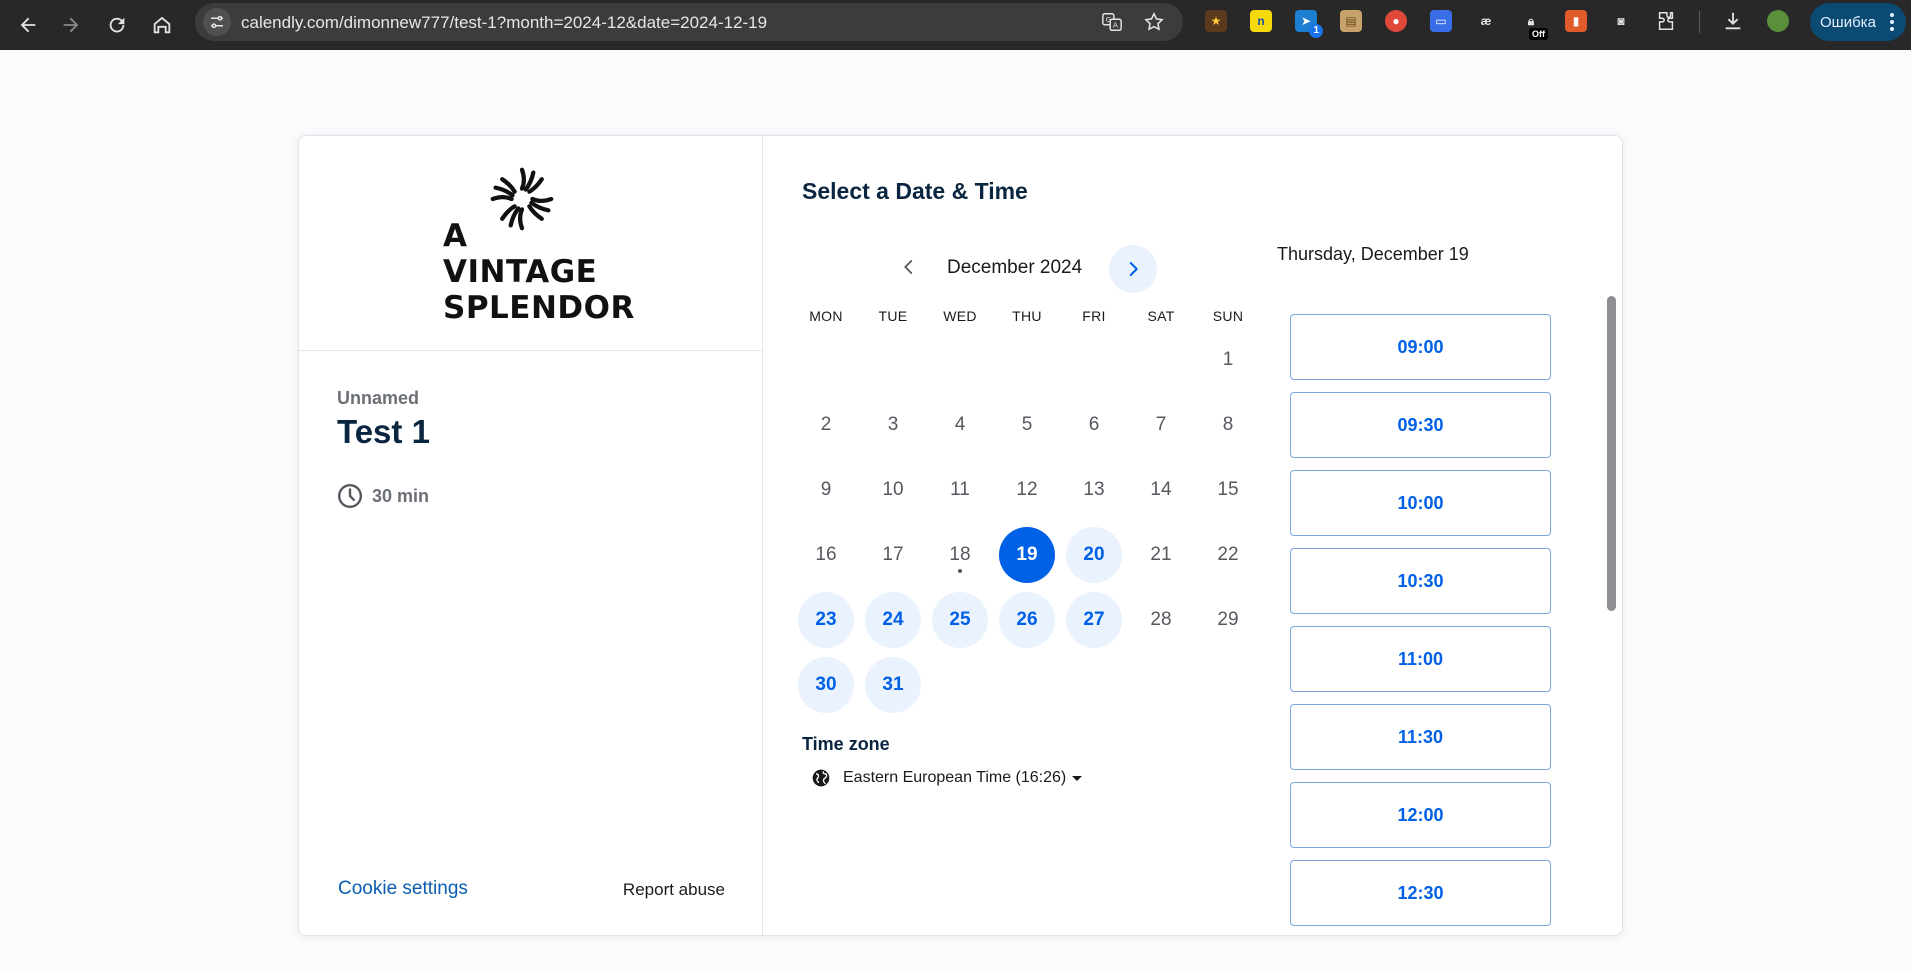  Describe the element at coordinates (217, 22) in the screenshot. I see `site-info-icon` at that location.